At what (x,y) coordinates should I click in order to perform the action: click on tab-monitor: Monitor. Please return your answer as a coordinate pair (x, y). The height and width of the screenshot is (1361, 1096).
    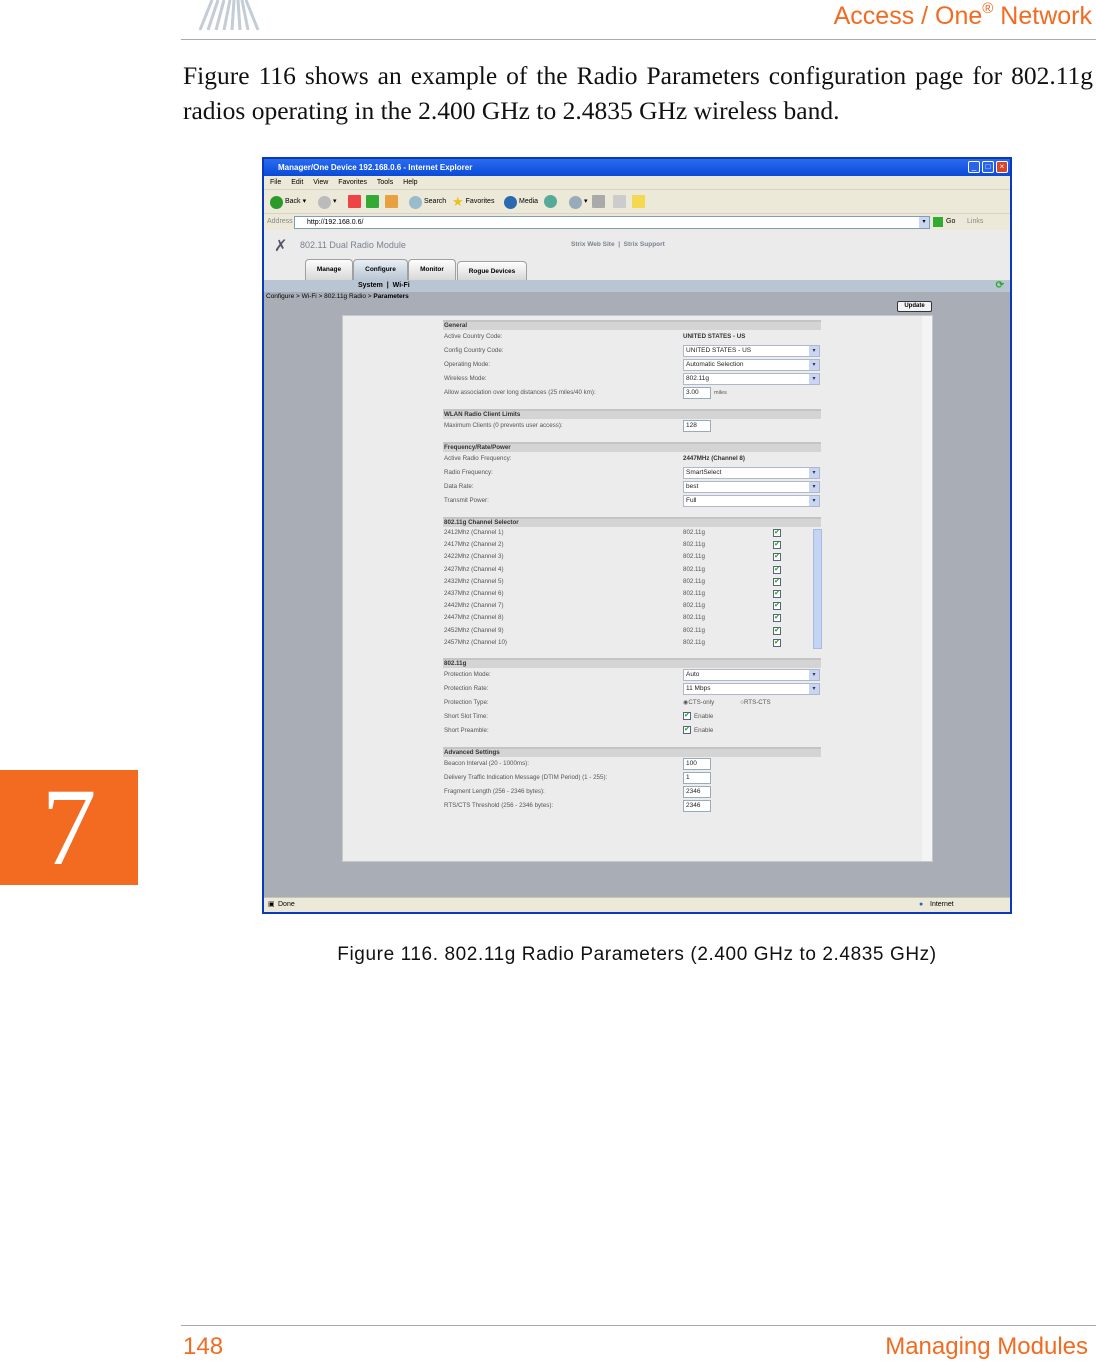
    Looking at the image, I should click on (432, 269).